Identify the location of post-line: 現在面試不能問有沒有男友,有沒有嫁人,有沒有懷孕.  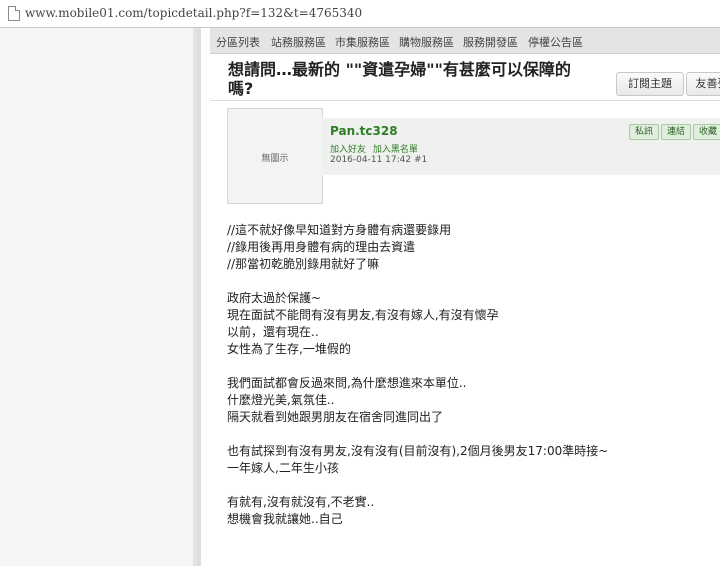
(363, 315).